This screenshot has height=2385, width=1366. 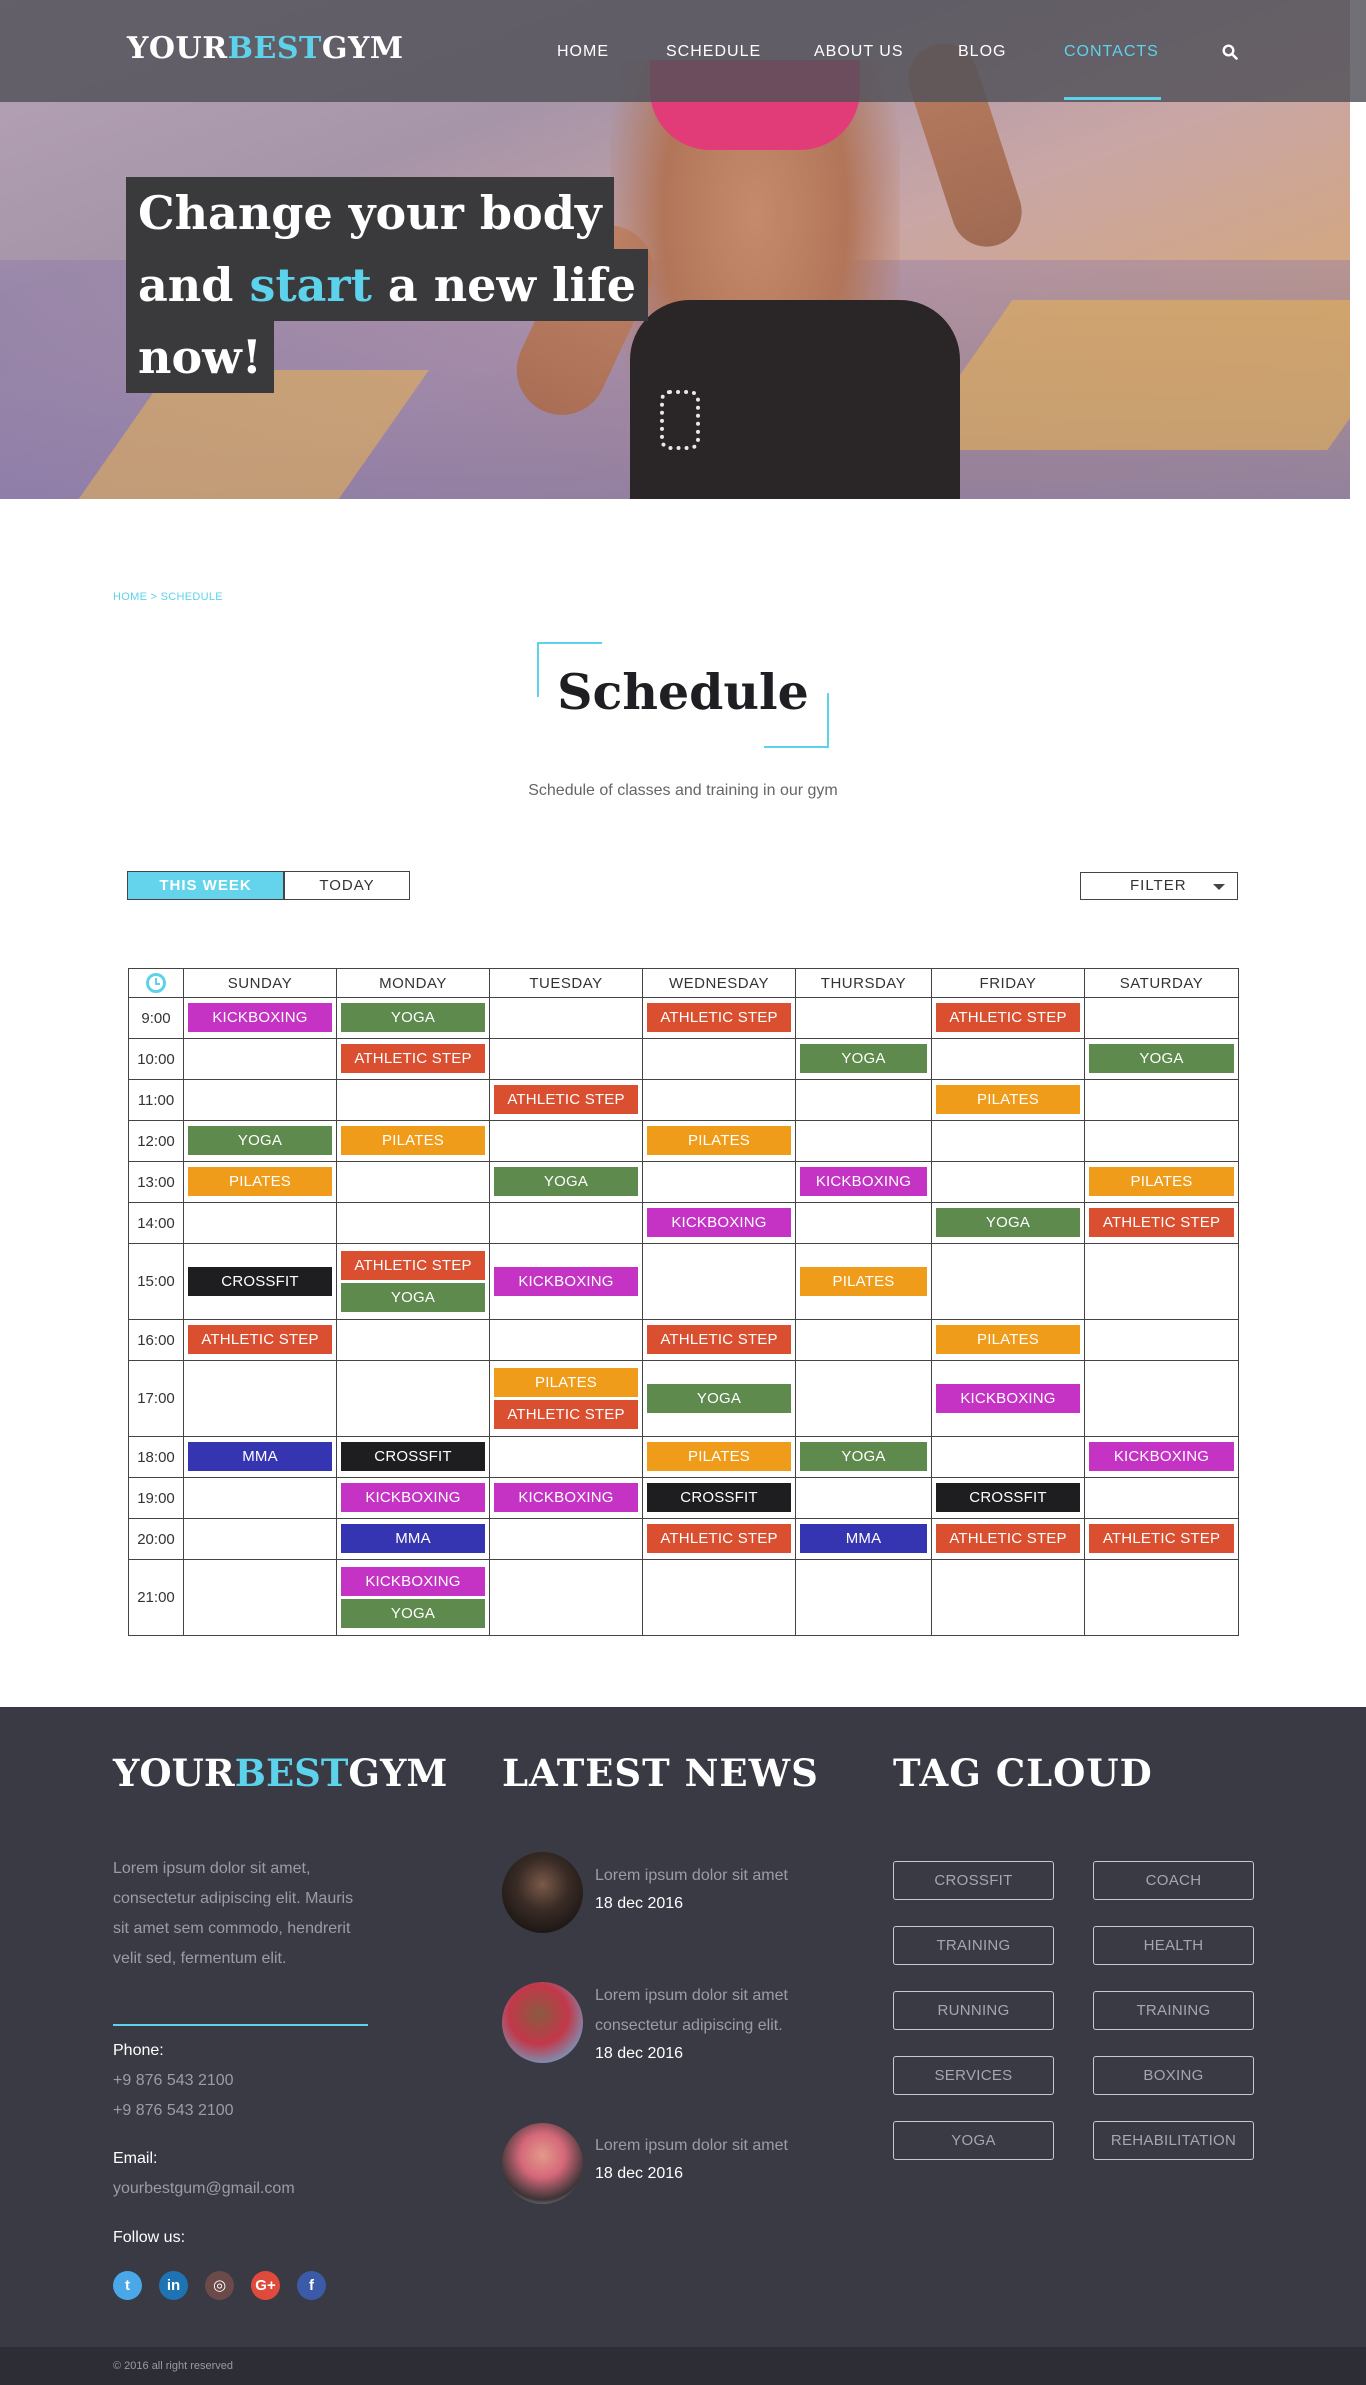 What do you see at coordinates (127, 2285) in the screenshot?
I see `twitter-icon: t` at bounding box center [127, 2285].